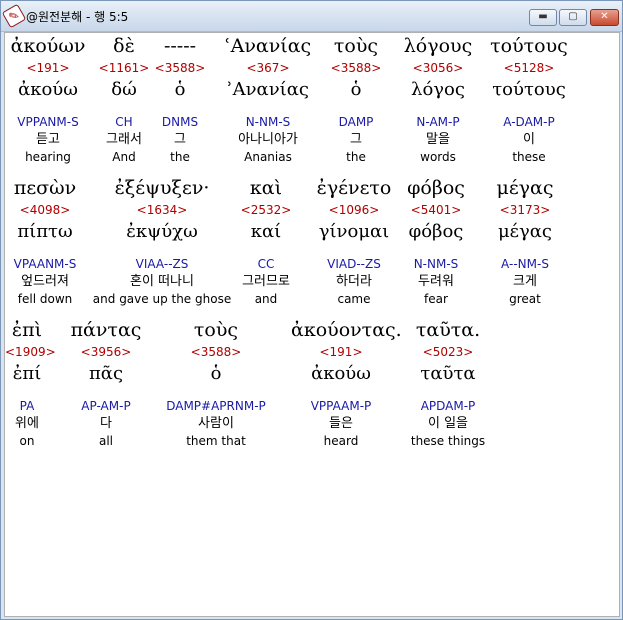 This screenshot has height=620, width=623. Describe the element at coordinates (356, 46) in the screenshot. I see `word-greek: τοὺς` at that location.